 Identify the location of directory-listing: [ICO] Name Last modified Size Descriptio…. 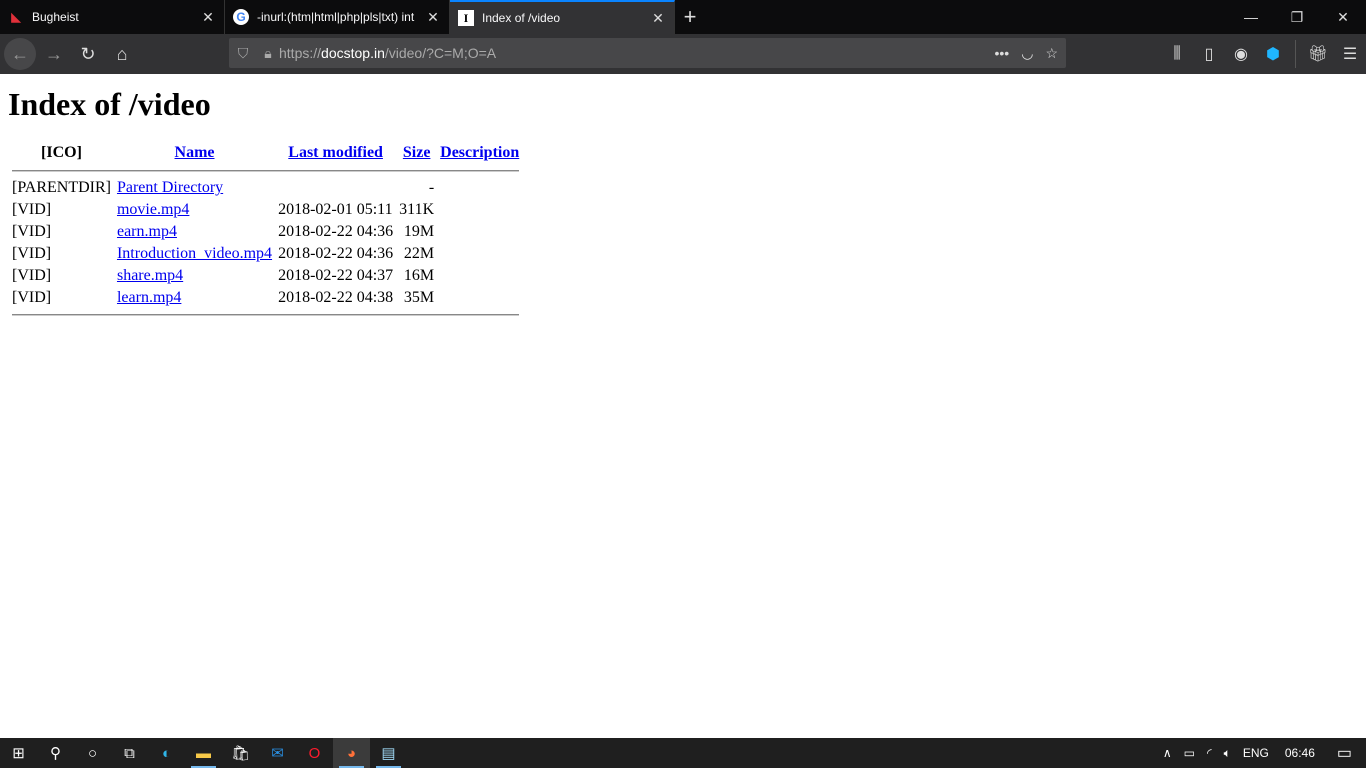
(265, 231).